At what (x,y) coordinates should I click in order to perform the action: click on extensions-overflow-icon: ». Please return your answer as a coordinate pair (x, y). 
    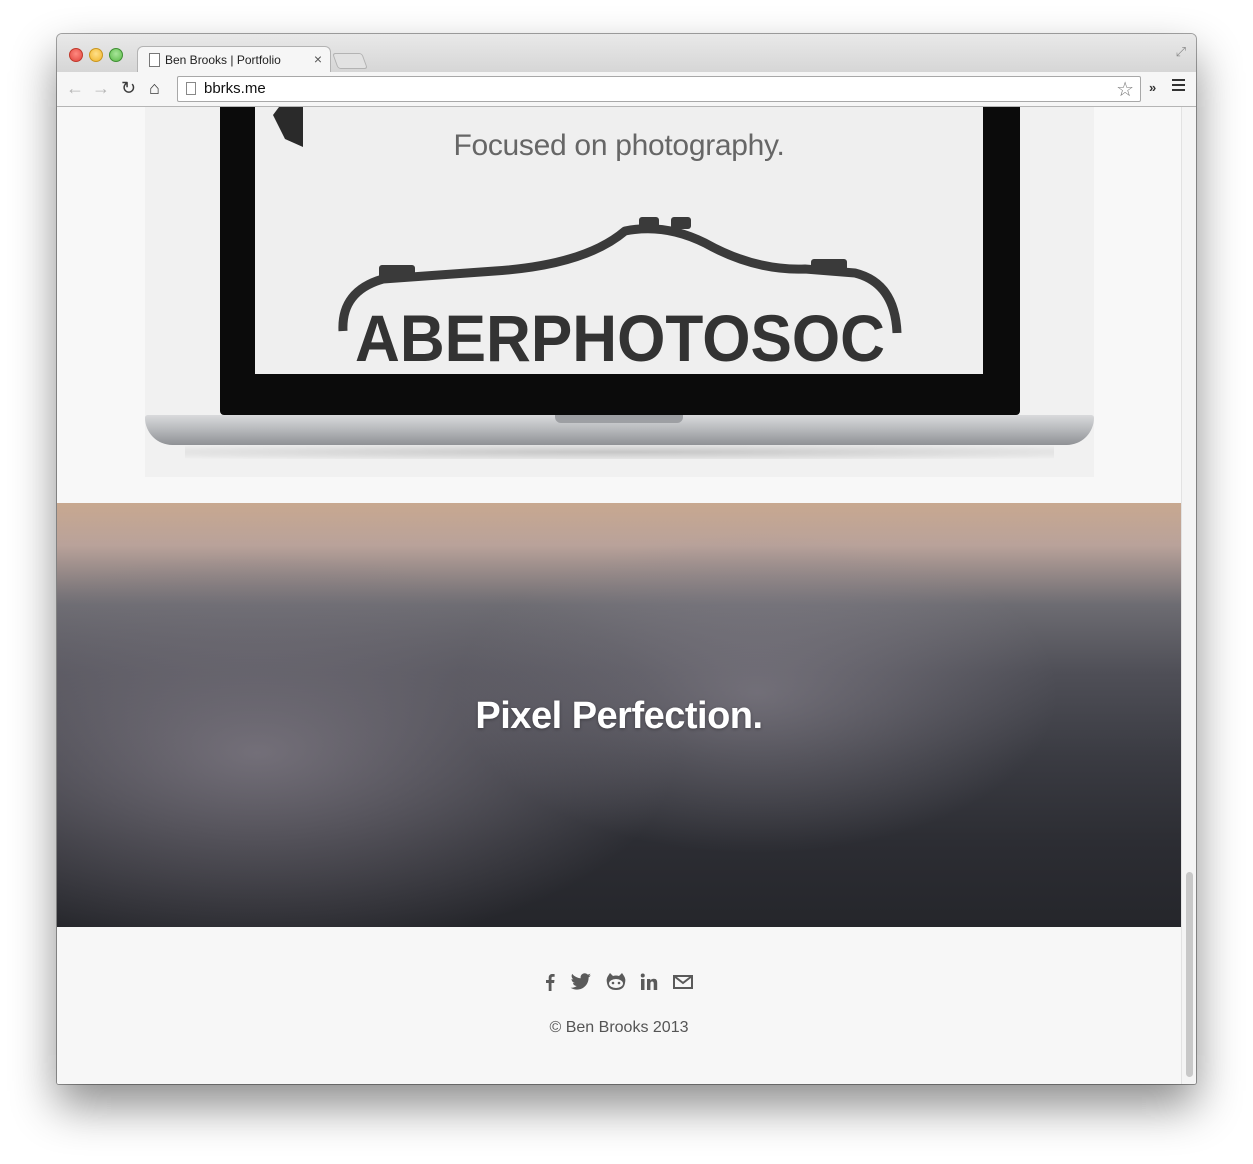
    Looking at the image, I should click on (1152, 87).